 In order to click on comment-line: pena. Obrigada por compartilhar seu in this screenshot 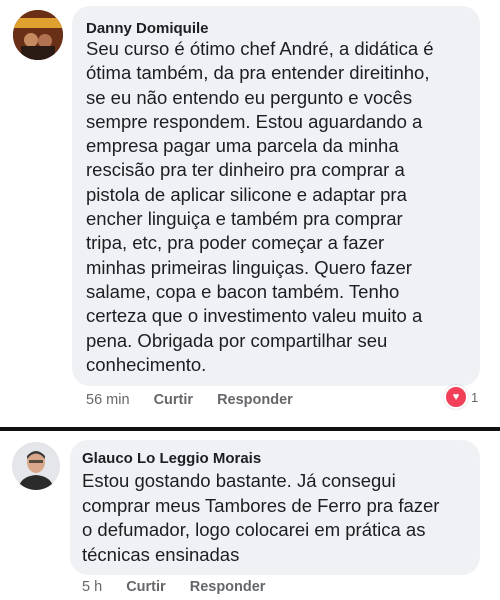, I will do `click(237, 340)`.